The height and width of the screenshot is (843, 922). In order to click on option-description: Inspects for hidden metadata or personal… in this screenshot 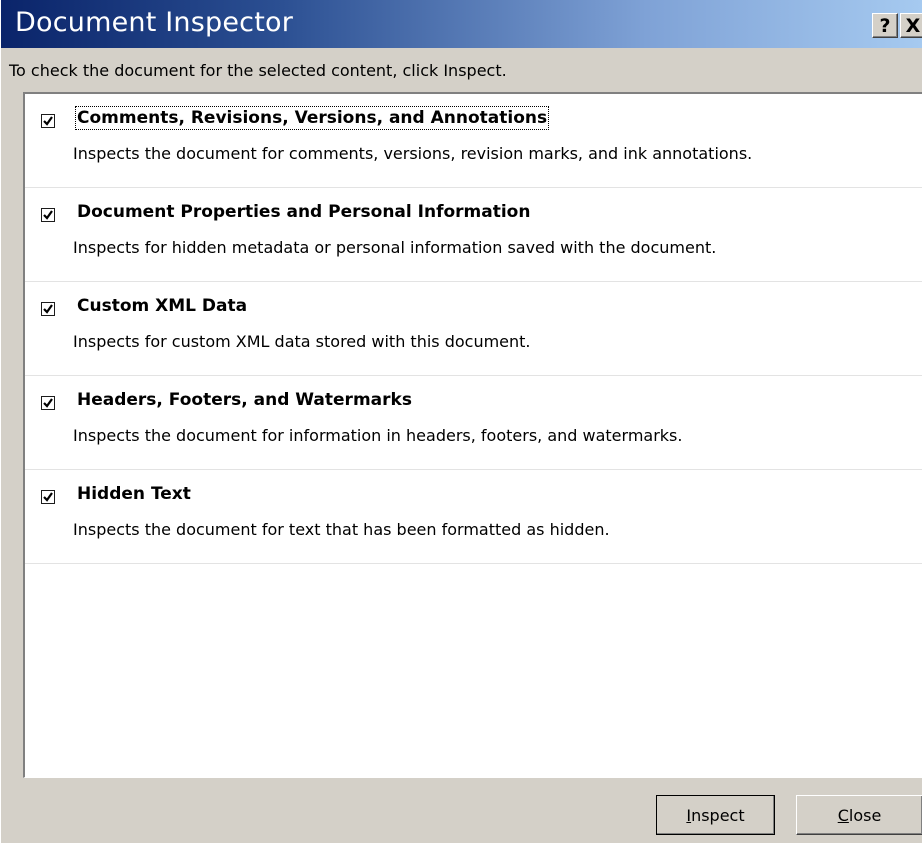, I will do `click(395, 247)`.